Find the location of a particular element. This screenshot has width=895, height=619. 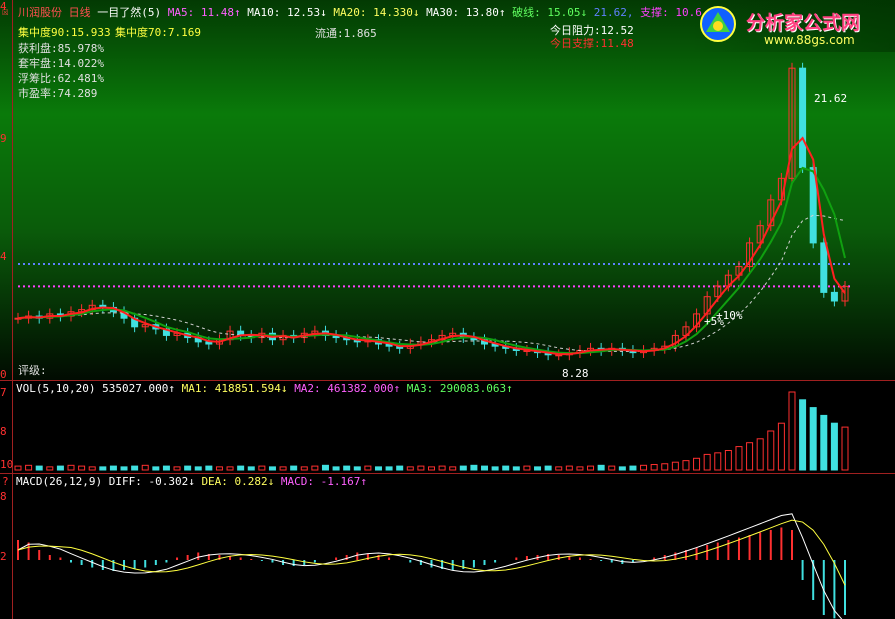

high-label: 21.62 is located at coordinates (831, 98).